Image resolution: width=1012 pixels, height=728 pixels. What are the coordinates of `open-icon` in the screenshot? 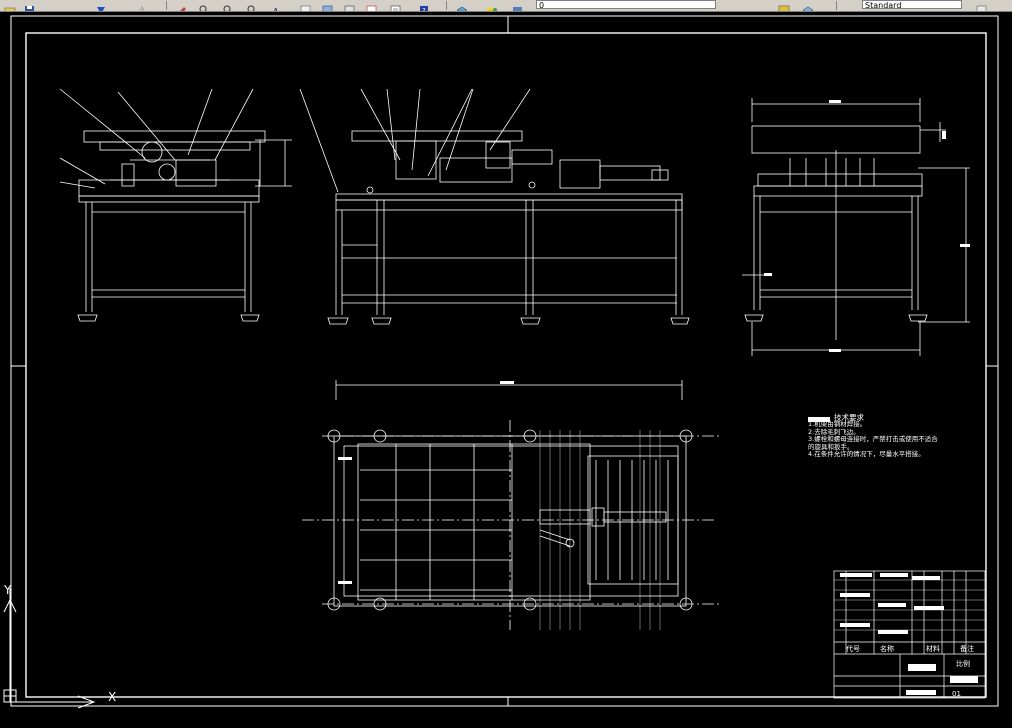 It's located at (10, 5).